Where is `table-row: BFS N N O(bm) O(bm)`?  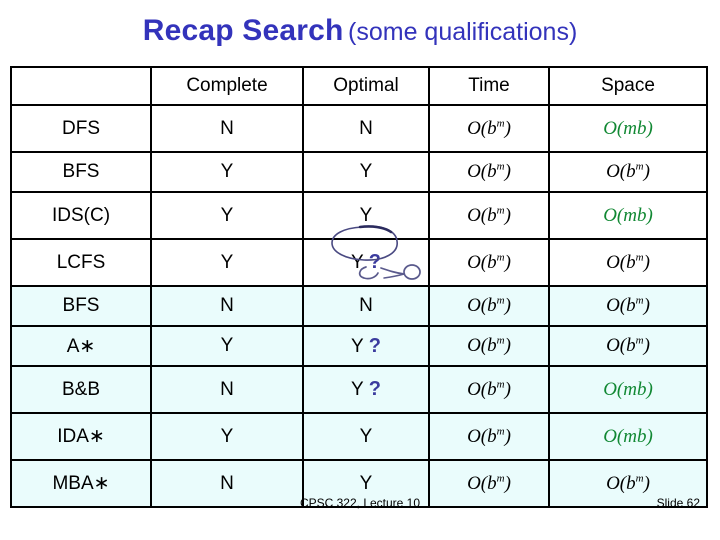
table-row: BFS N N O(bm) O(bm) is located at coordinates (359, 306).